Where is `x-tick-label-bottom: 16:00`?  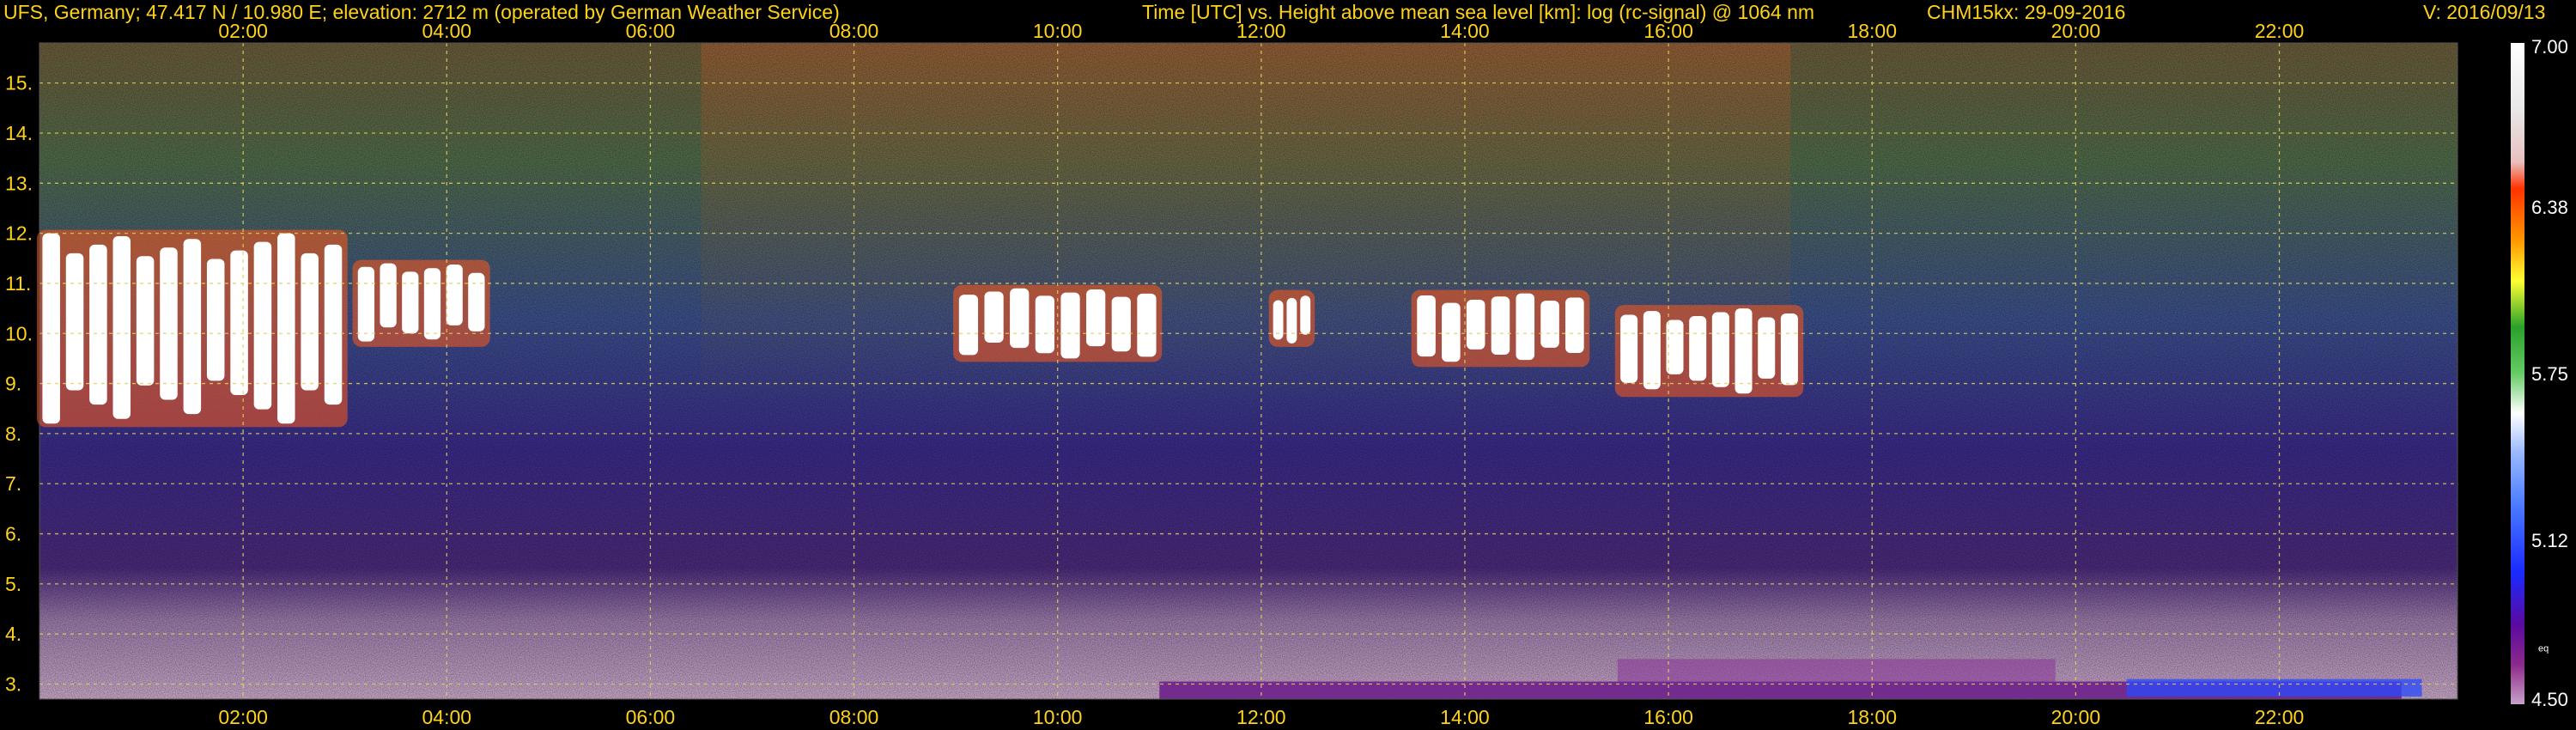
x-tick-label-bottom: 16:00 is located at coordinates (1668, 717).